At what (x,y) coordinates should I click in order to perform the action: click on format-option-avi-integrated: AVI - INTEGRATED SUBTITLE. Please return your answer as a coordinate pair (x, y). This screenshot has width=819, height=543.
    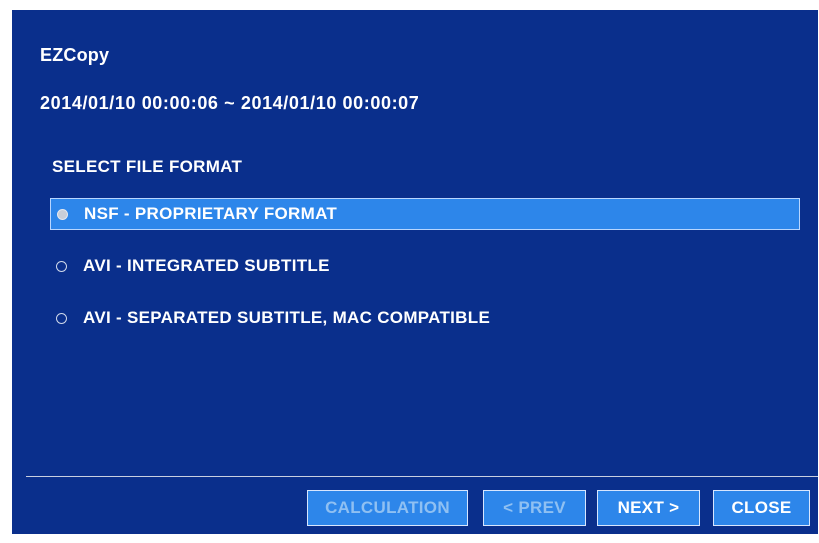
    Looking at the image, I should click on (425, 266).